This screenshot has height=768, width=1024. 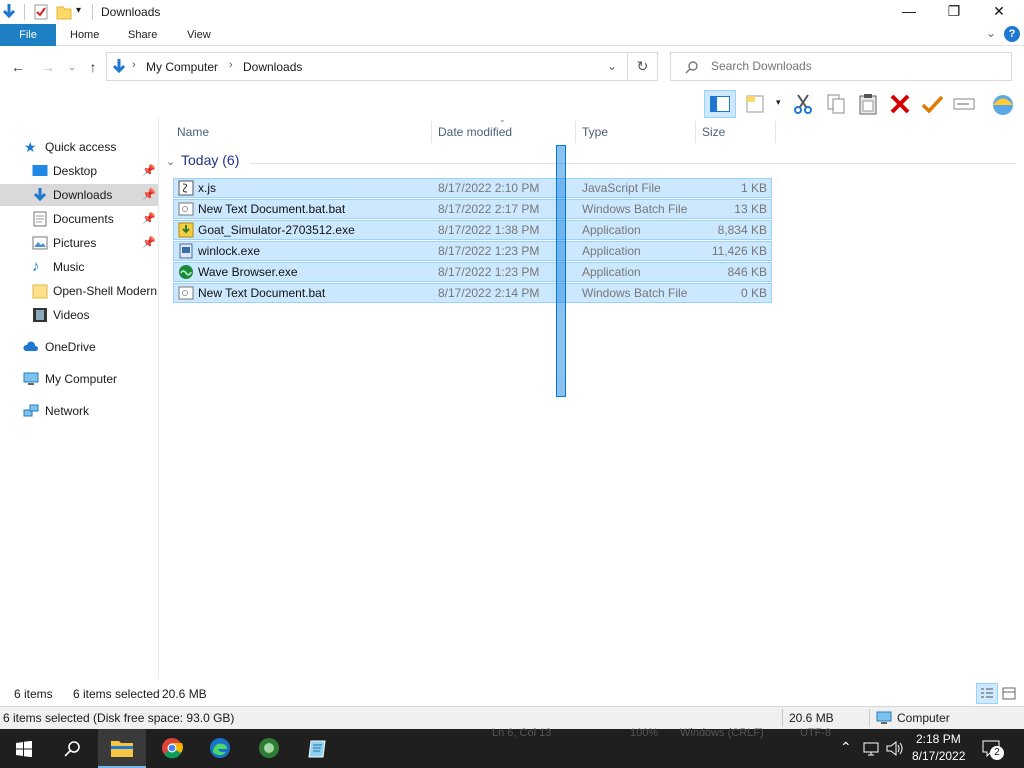 I want to click on layout-dropdown-icon: ▾, so click(x=778, y=102).